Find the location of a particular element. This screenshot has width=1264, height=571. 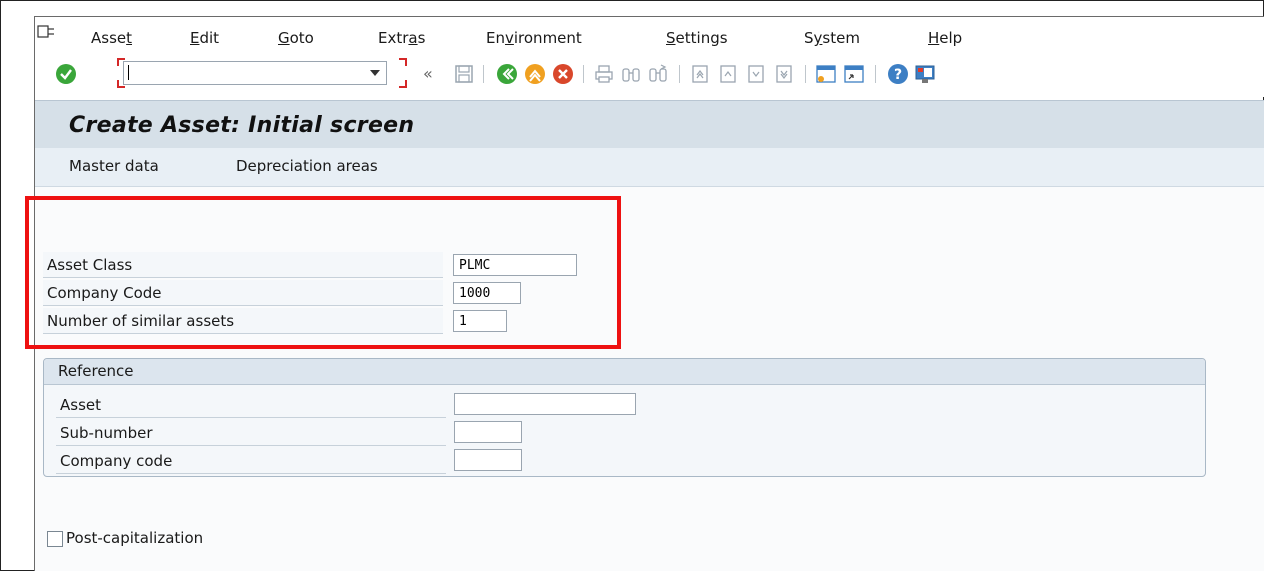

master-data-button: Master data is located at coordinates (114, 166).